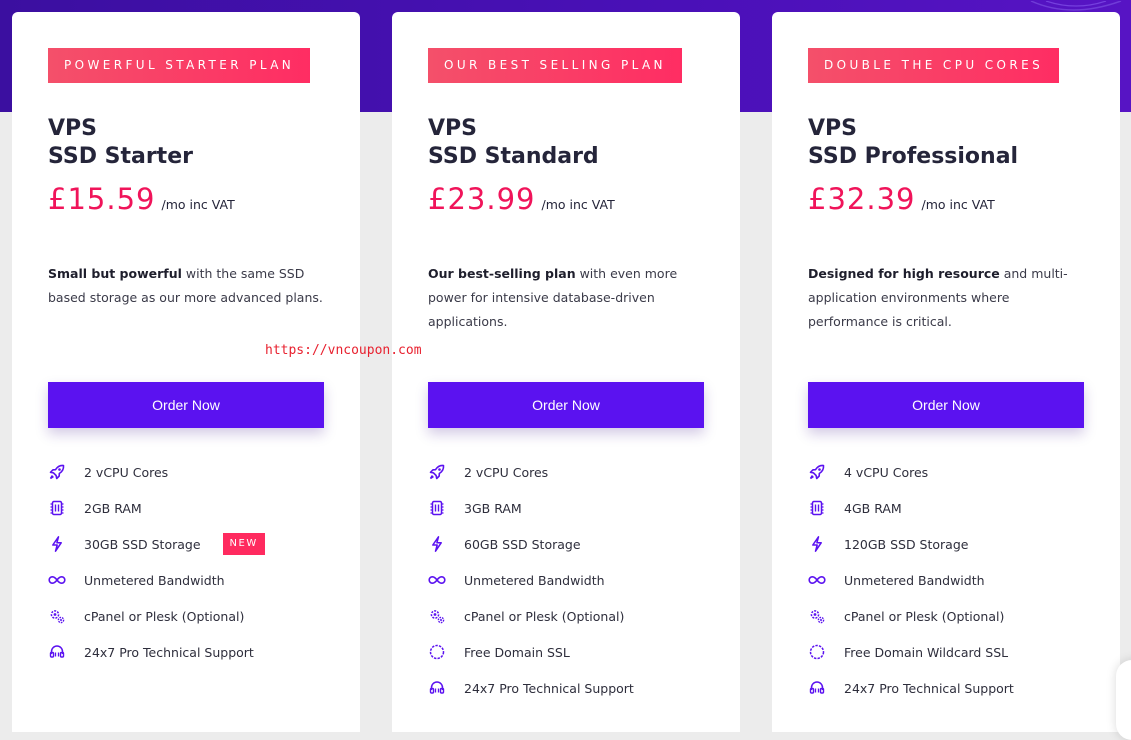 This screenshot has height=740, width=1131. What do you see at coordinates (555, 65) in the screenshot?
I see `plan-badge: OUR BEST SELLING PLAN` at bounding box center [555, 65].